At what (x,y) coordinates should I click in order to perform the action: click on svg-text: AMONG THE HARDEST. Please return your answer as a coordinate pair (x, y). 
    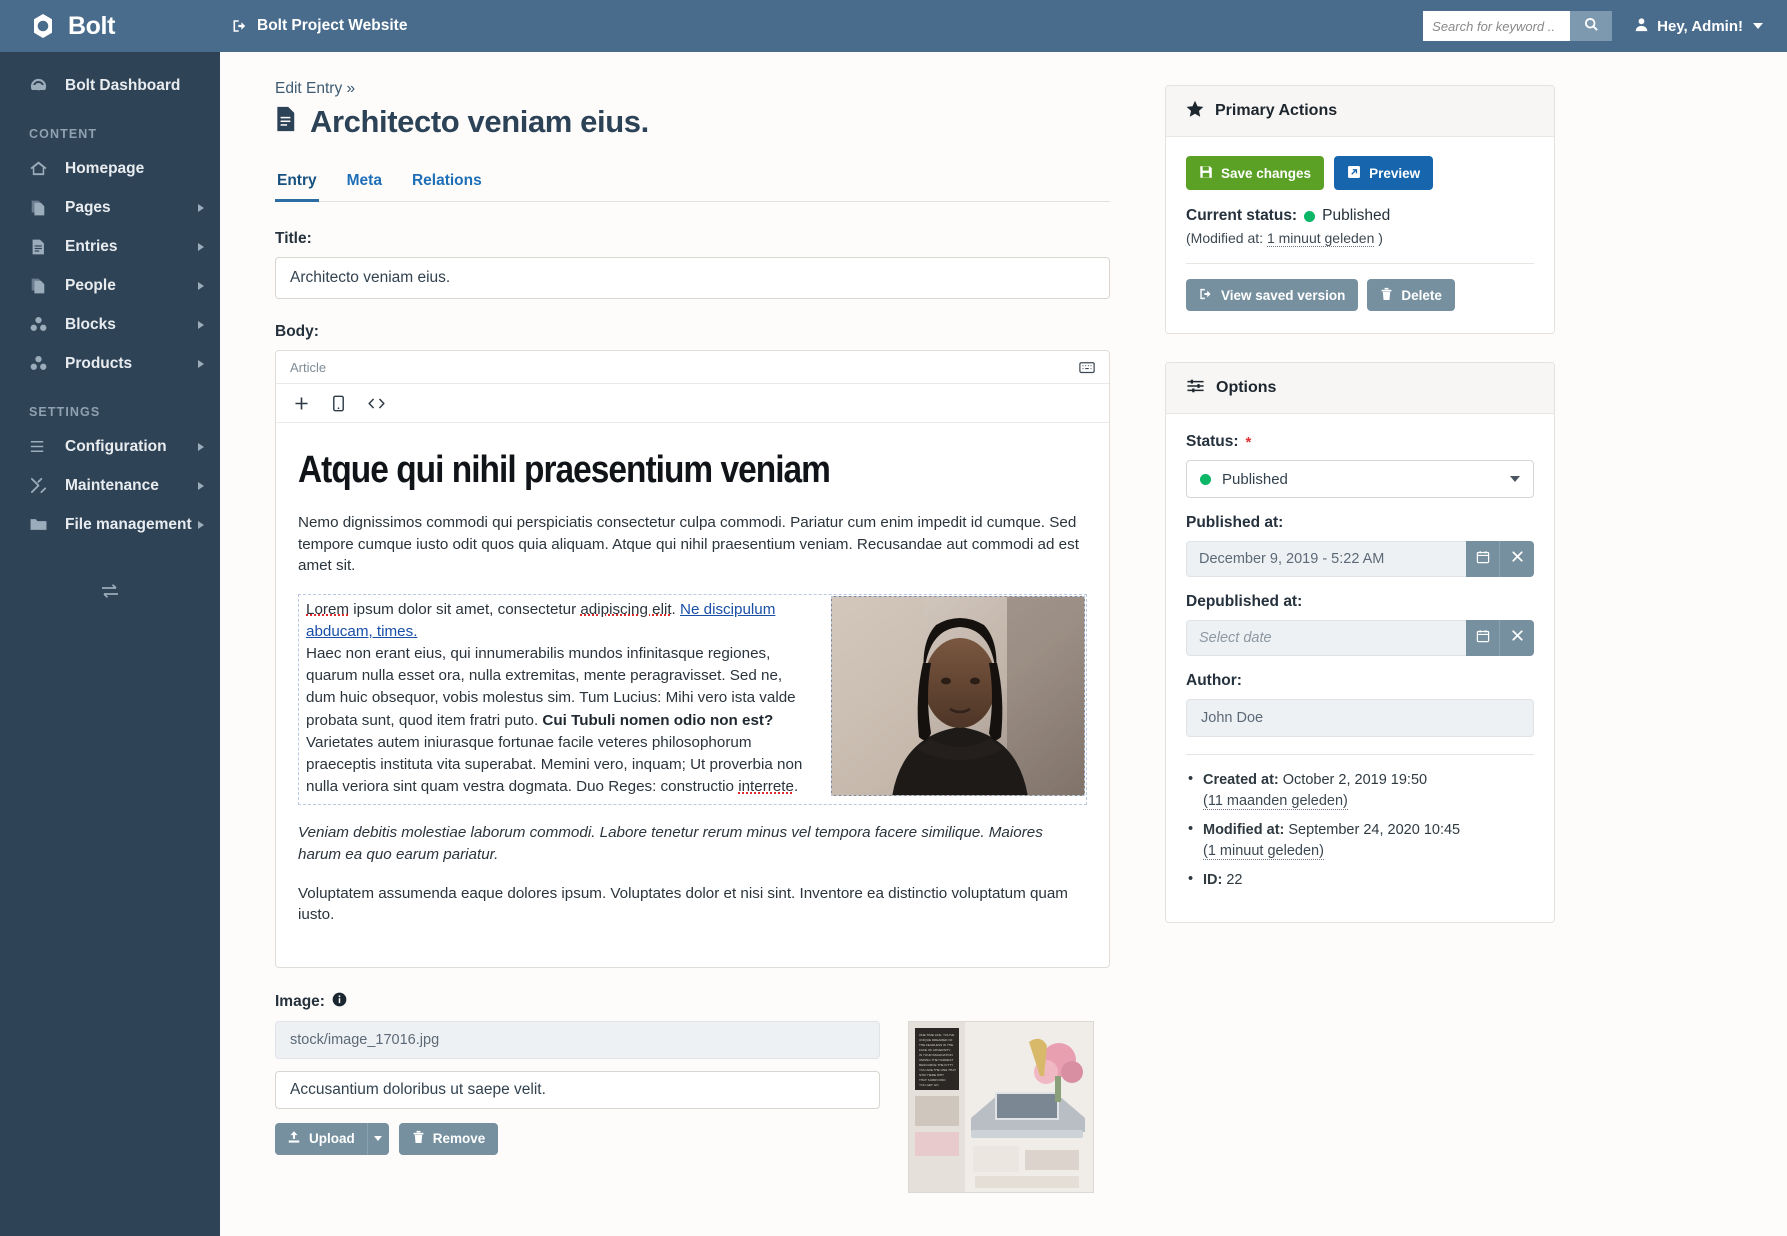
    Looking at the image, I should click on (936, 1060).